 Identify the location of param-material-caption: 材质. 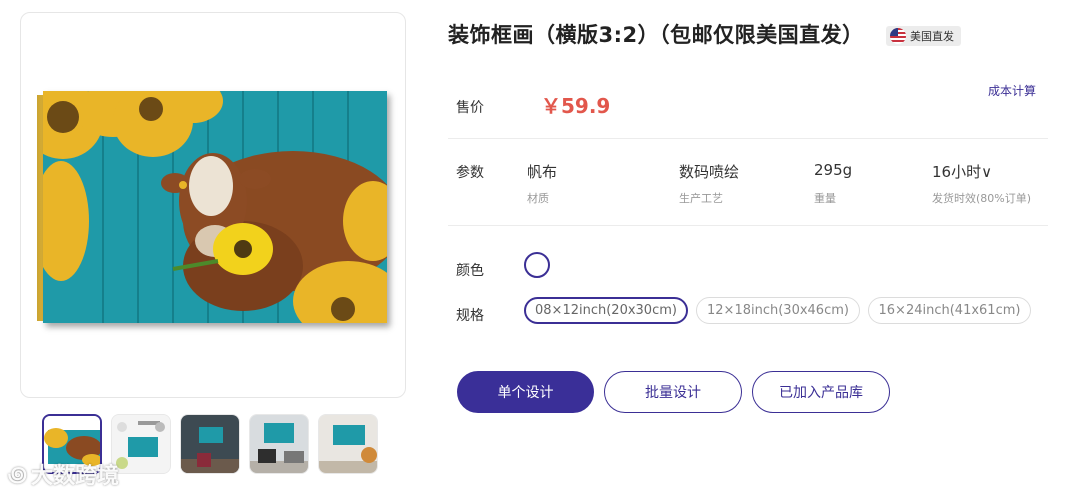
(538, 198).